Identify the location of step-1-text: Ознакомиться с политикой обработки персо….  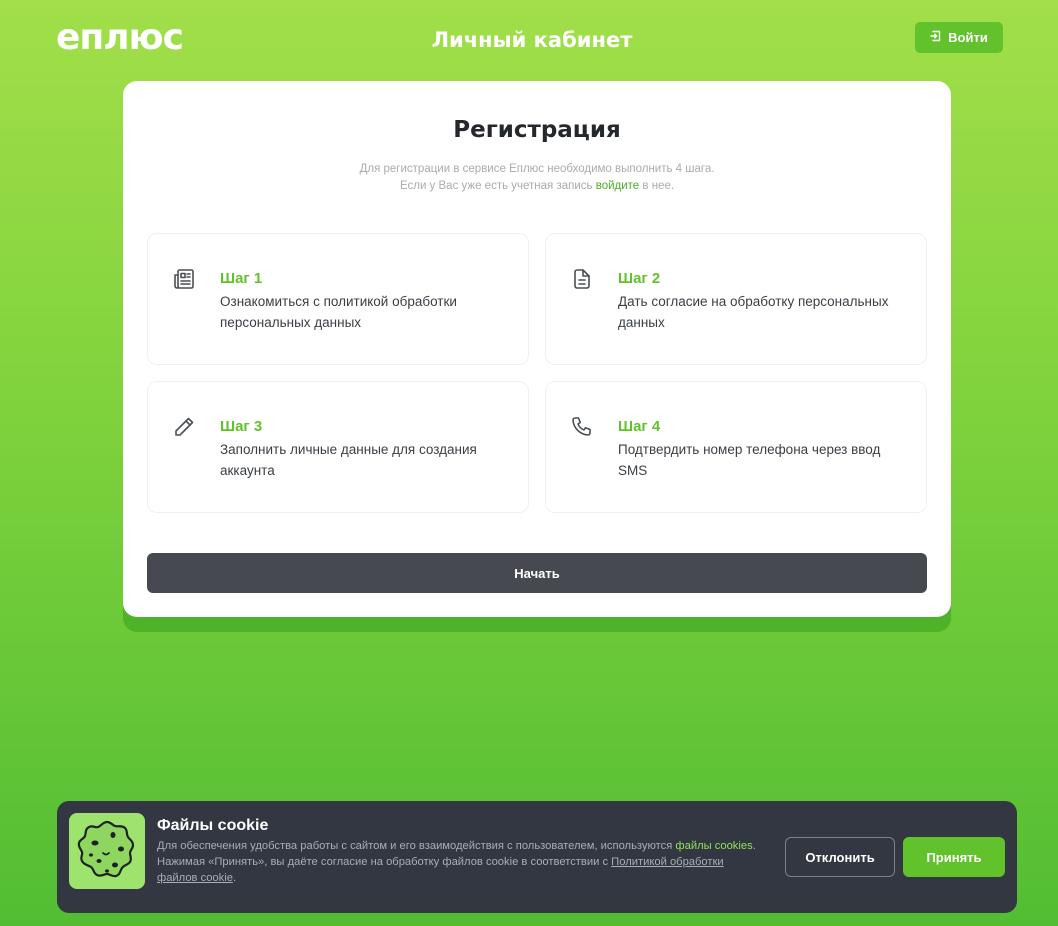
(338, 312).